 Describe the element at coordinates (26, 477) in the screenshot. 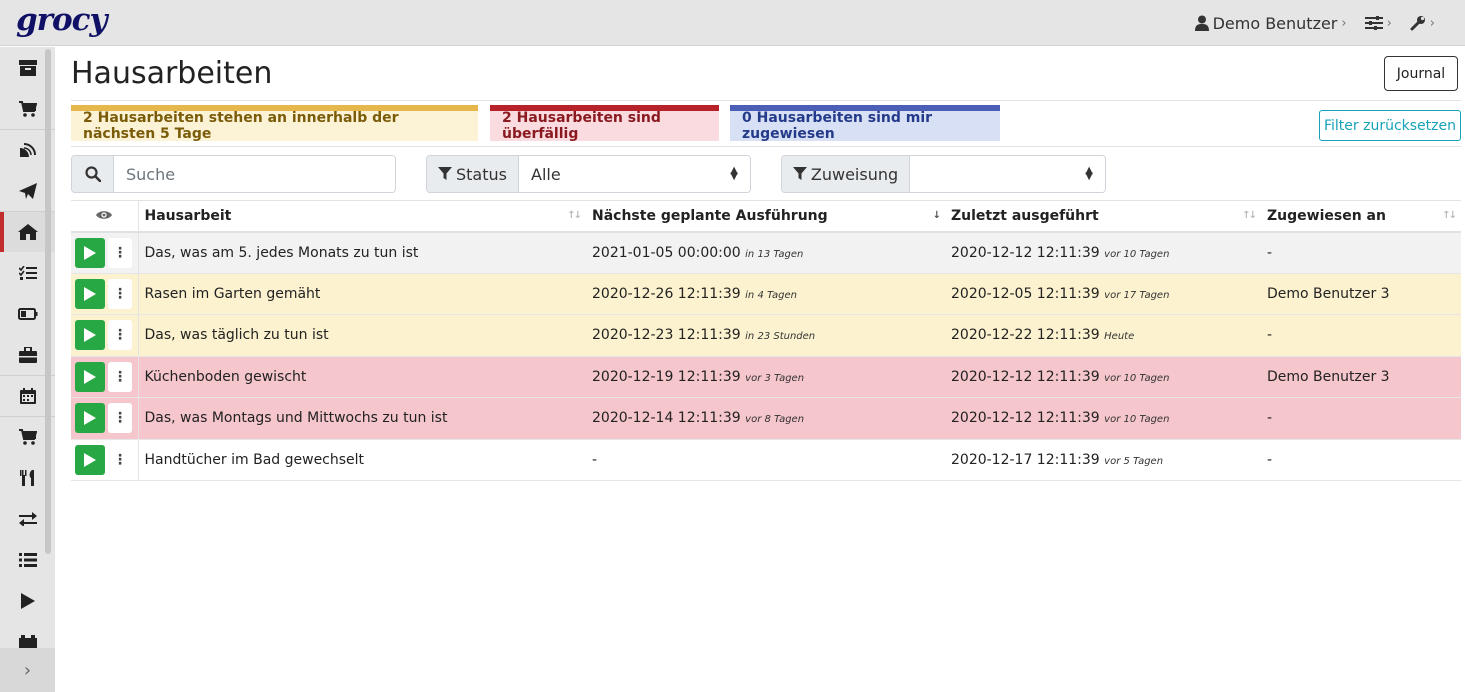

I see `utensils-icon` at that location.